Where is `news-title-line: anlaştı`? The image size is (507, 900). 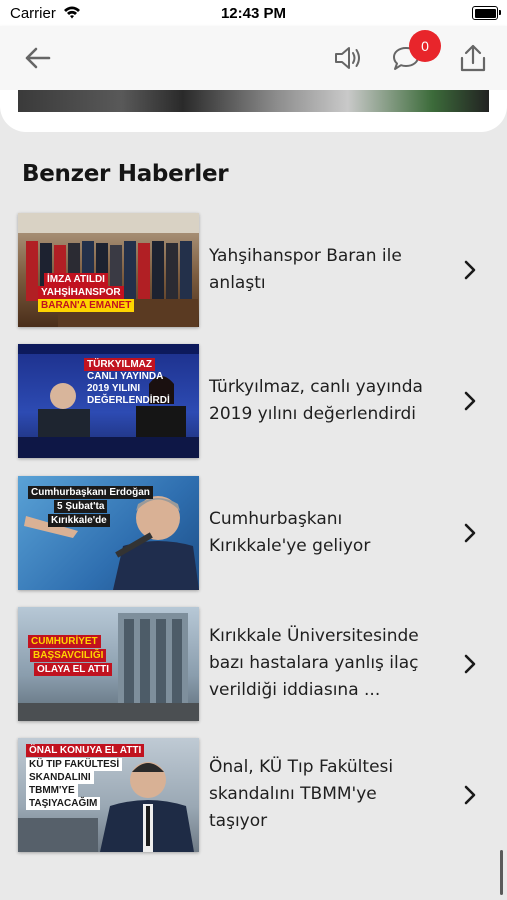 news-title-line: anlaştı is located at coordinates (237, 283).